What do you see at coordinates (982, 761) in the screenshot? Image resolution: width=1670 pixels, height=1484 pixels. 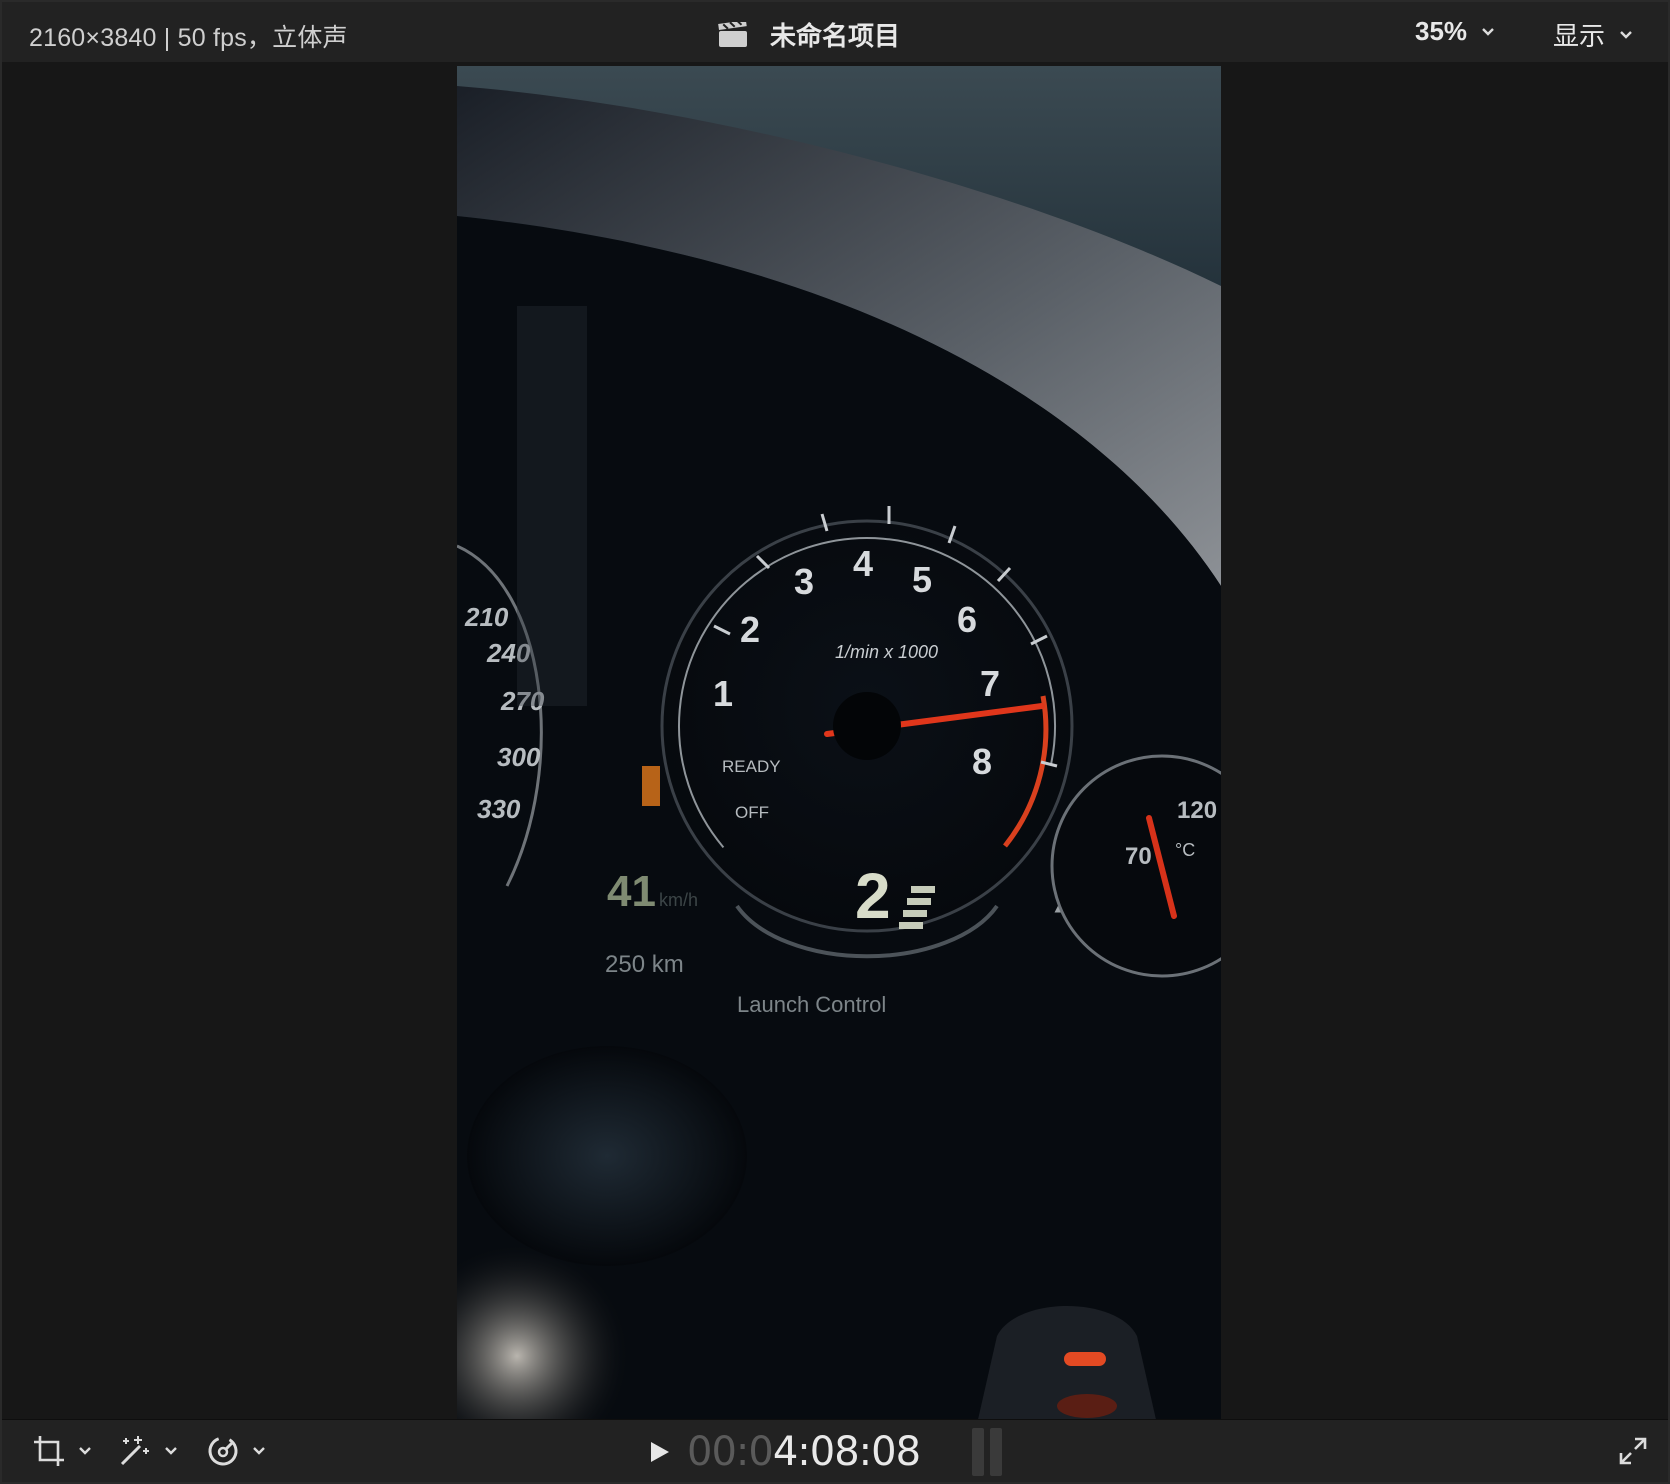 I see `tach-number: 8` at bounding box center [982, 761].